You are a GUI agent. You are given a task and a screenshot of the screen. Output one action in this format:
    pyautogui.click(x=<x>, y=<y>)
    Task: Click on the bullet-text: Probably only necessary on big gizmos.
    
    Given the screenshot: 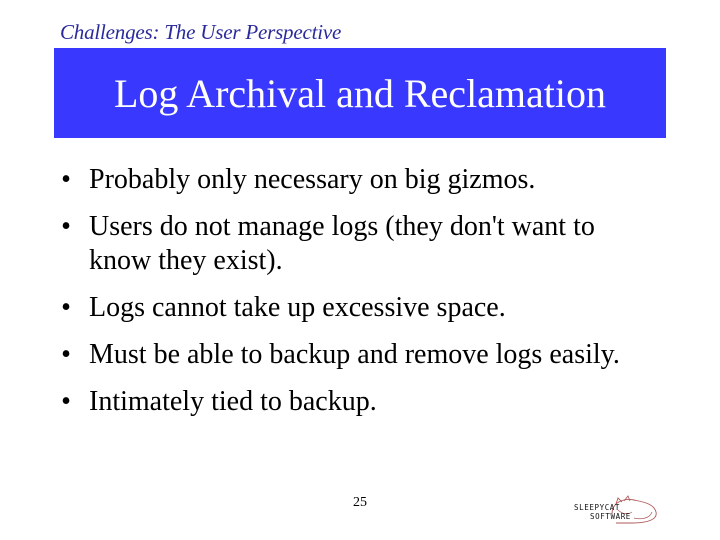 What is the action you would take?
    pyautogui.click(x=312, y=179)
    